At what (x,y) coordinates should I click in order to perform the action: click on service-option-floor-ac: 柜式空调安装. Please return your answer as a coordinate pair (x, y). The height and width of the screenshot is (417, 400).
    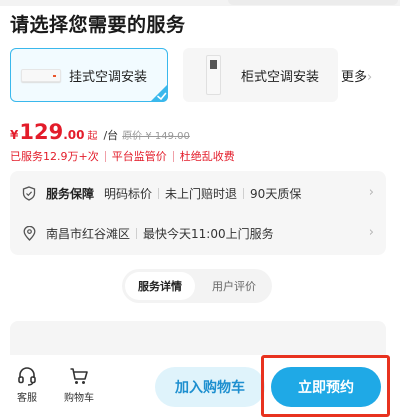
    Looking at the image, I should click on (260, 75).